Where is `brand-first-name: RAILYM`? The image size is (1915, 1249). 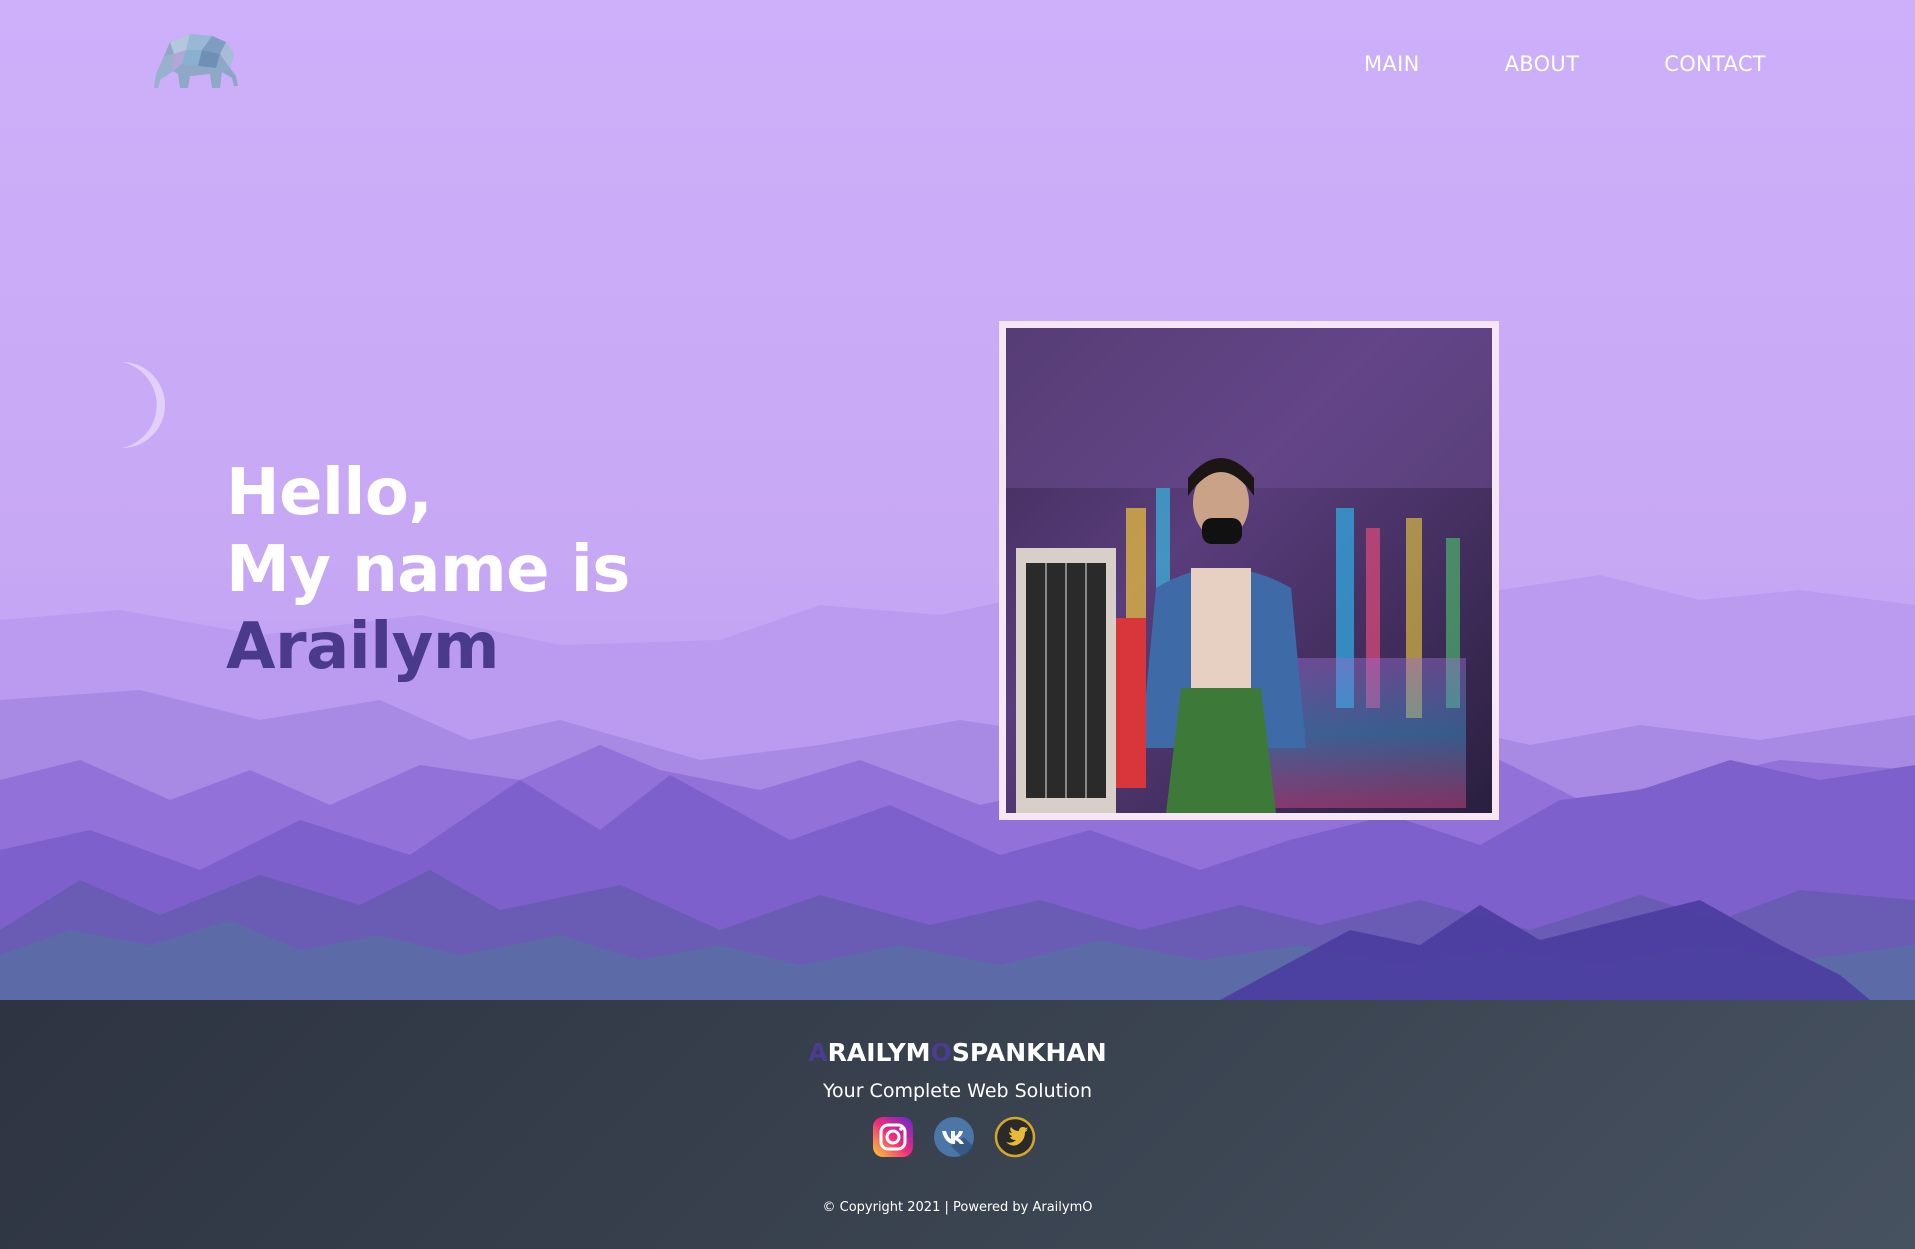
brand-first-name: RAILYM is located at coordinates (879, 1052).